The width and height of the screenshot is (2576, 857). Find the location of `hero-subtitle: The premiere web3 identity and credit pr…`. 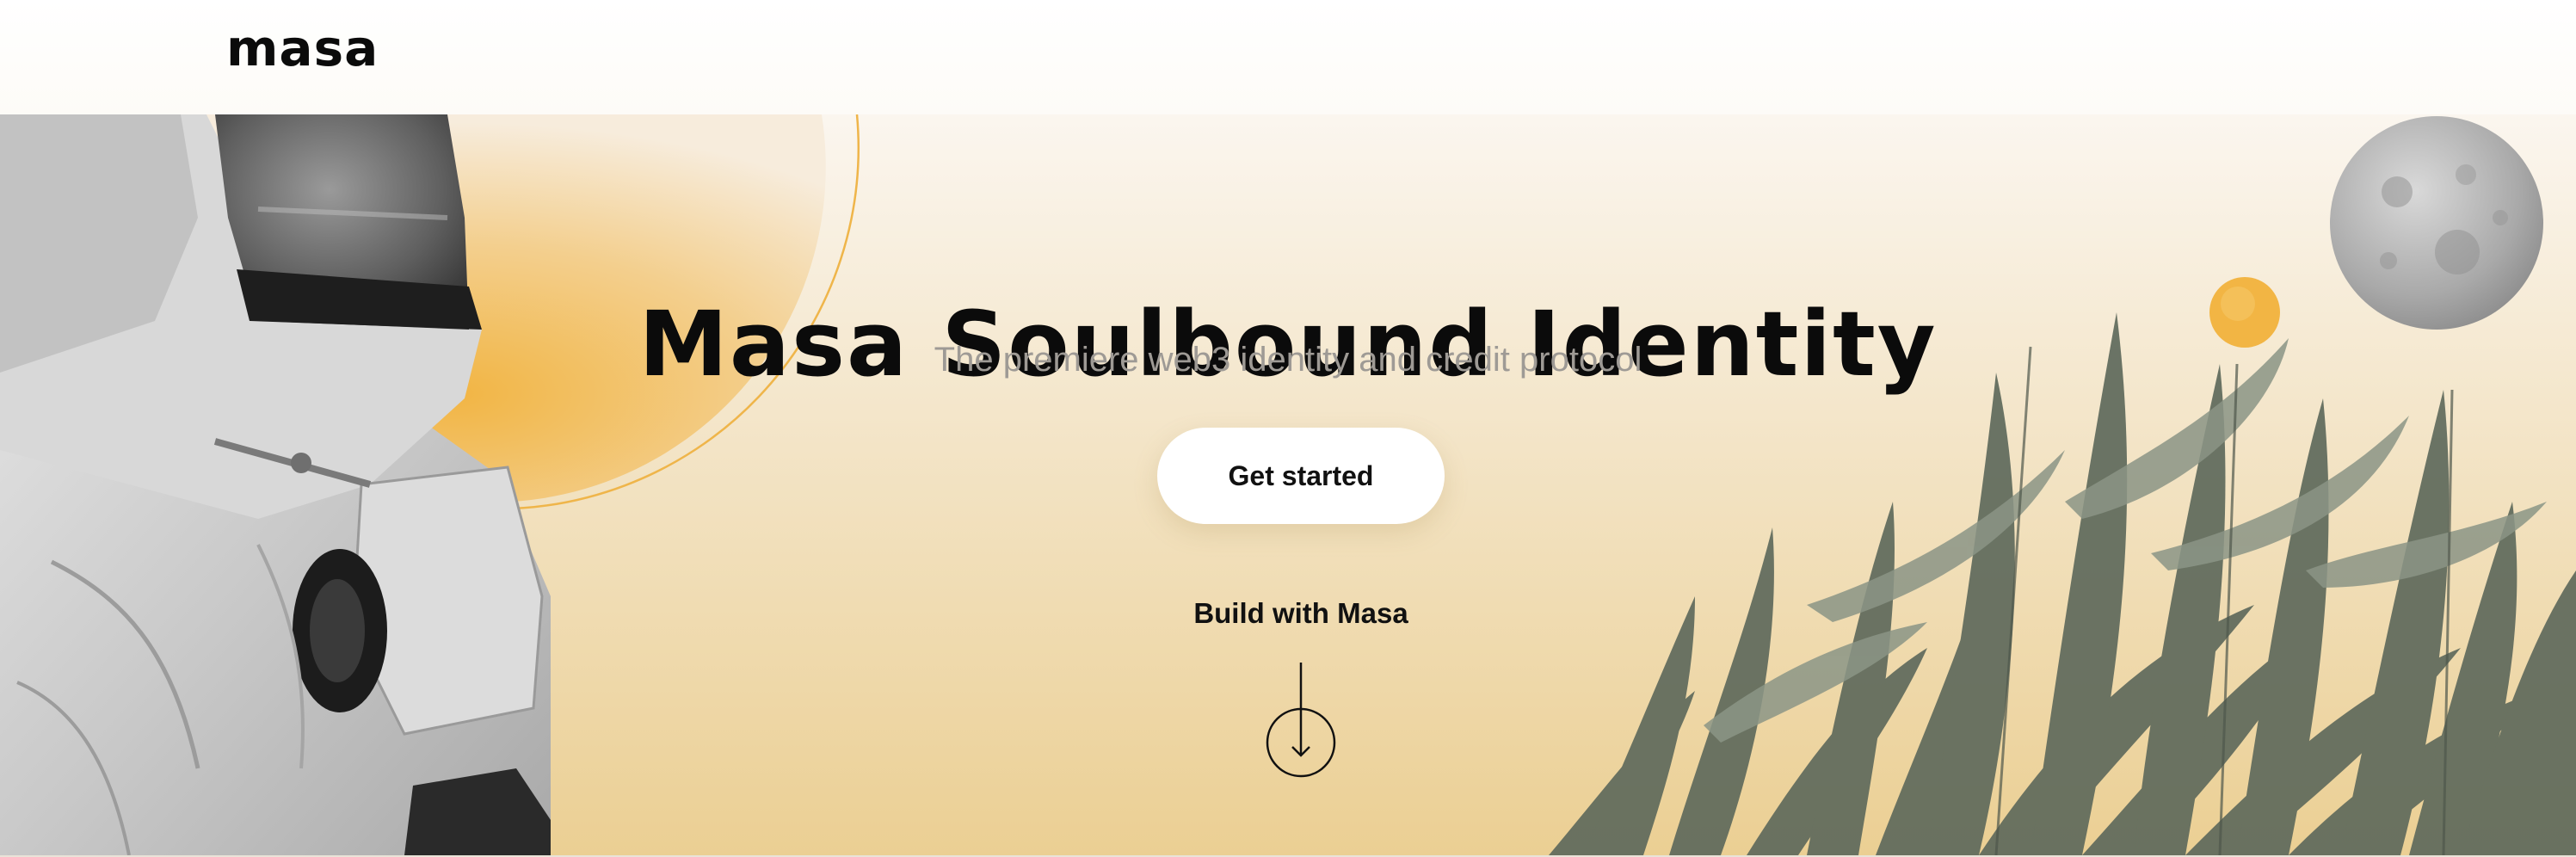

hero-subtitle: The premiere web3 identity and credit pr… is located at coordinates (1288, 360).